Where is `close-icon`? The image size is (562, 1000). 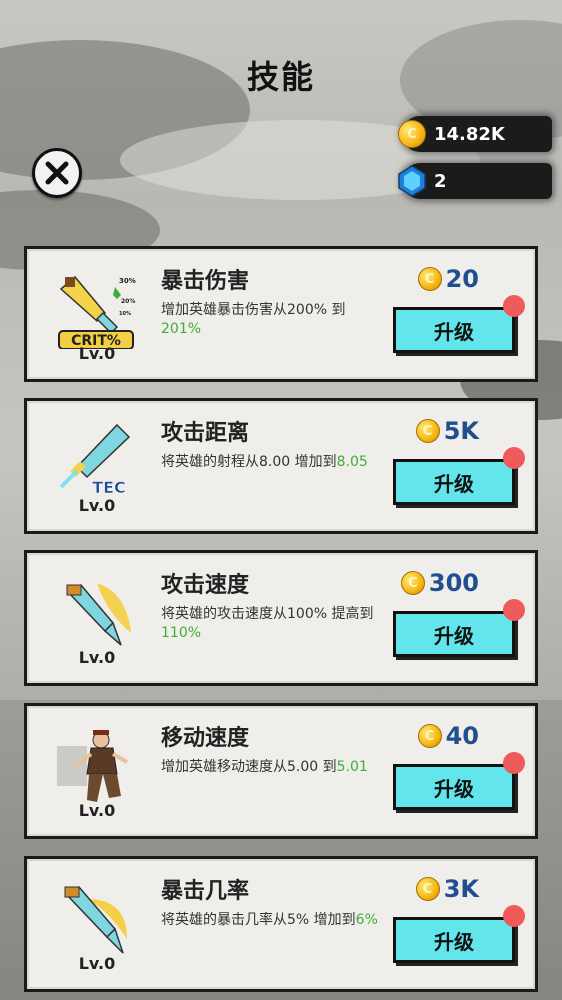
close-icon is located at coordinates (57, 173).